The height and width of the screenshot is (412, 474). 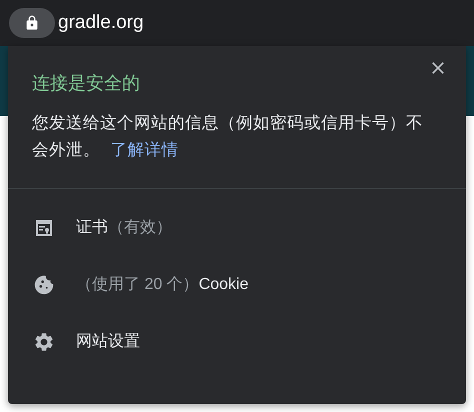 What do you see at coordinates (162, 284) in the screenshot?
I see `menu-item-label: （使用了 20 个）Cookie` at bounding box center [162, 284].